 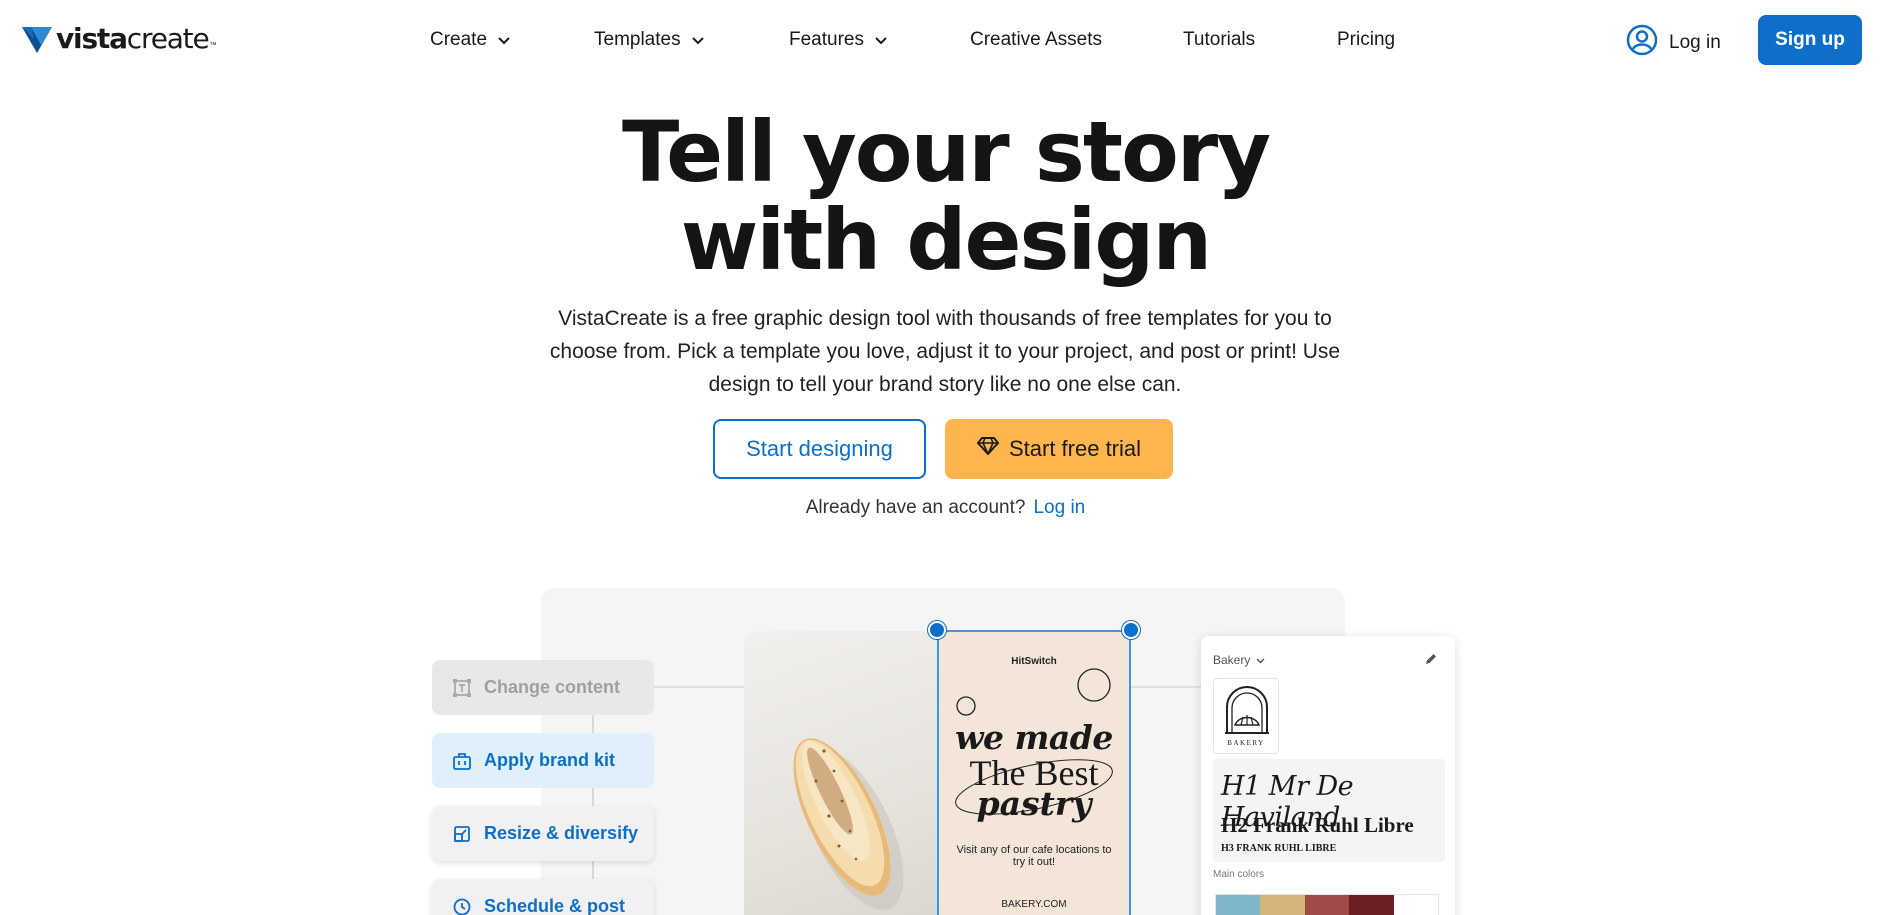 What do you see at coordinates (1317, 825) in the screenshot?
I see `font-h2-sample: H2 Frank Ruhl Libre` at bounding box center [1317, 825].